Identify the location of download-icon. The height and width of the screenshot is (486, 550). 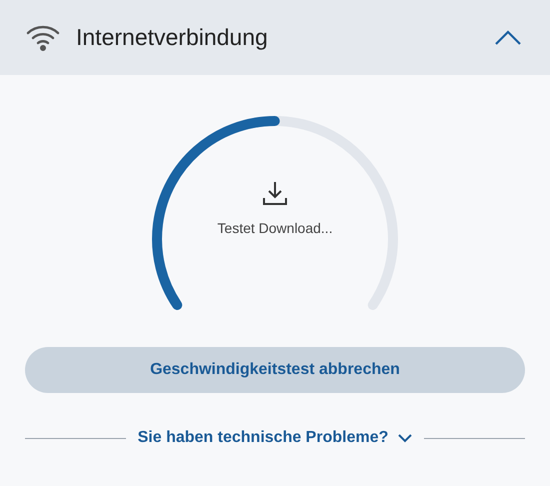
(275, 193).